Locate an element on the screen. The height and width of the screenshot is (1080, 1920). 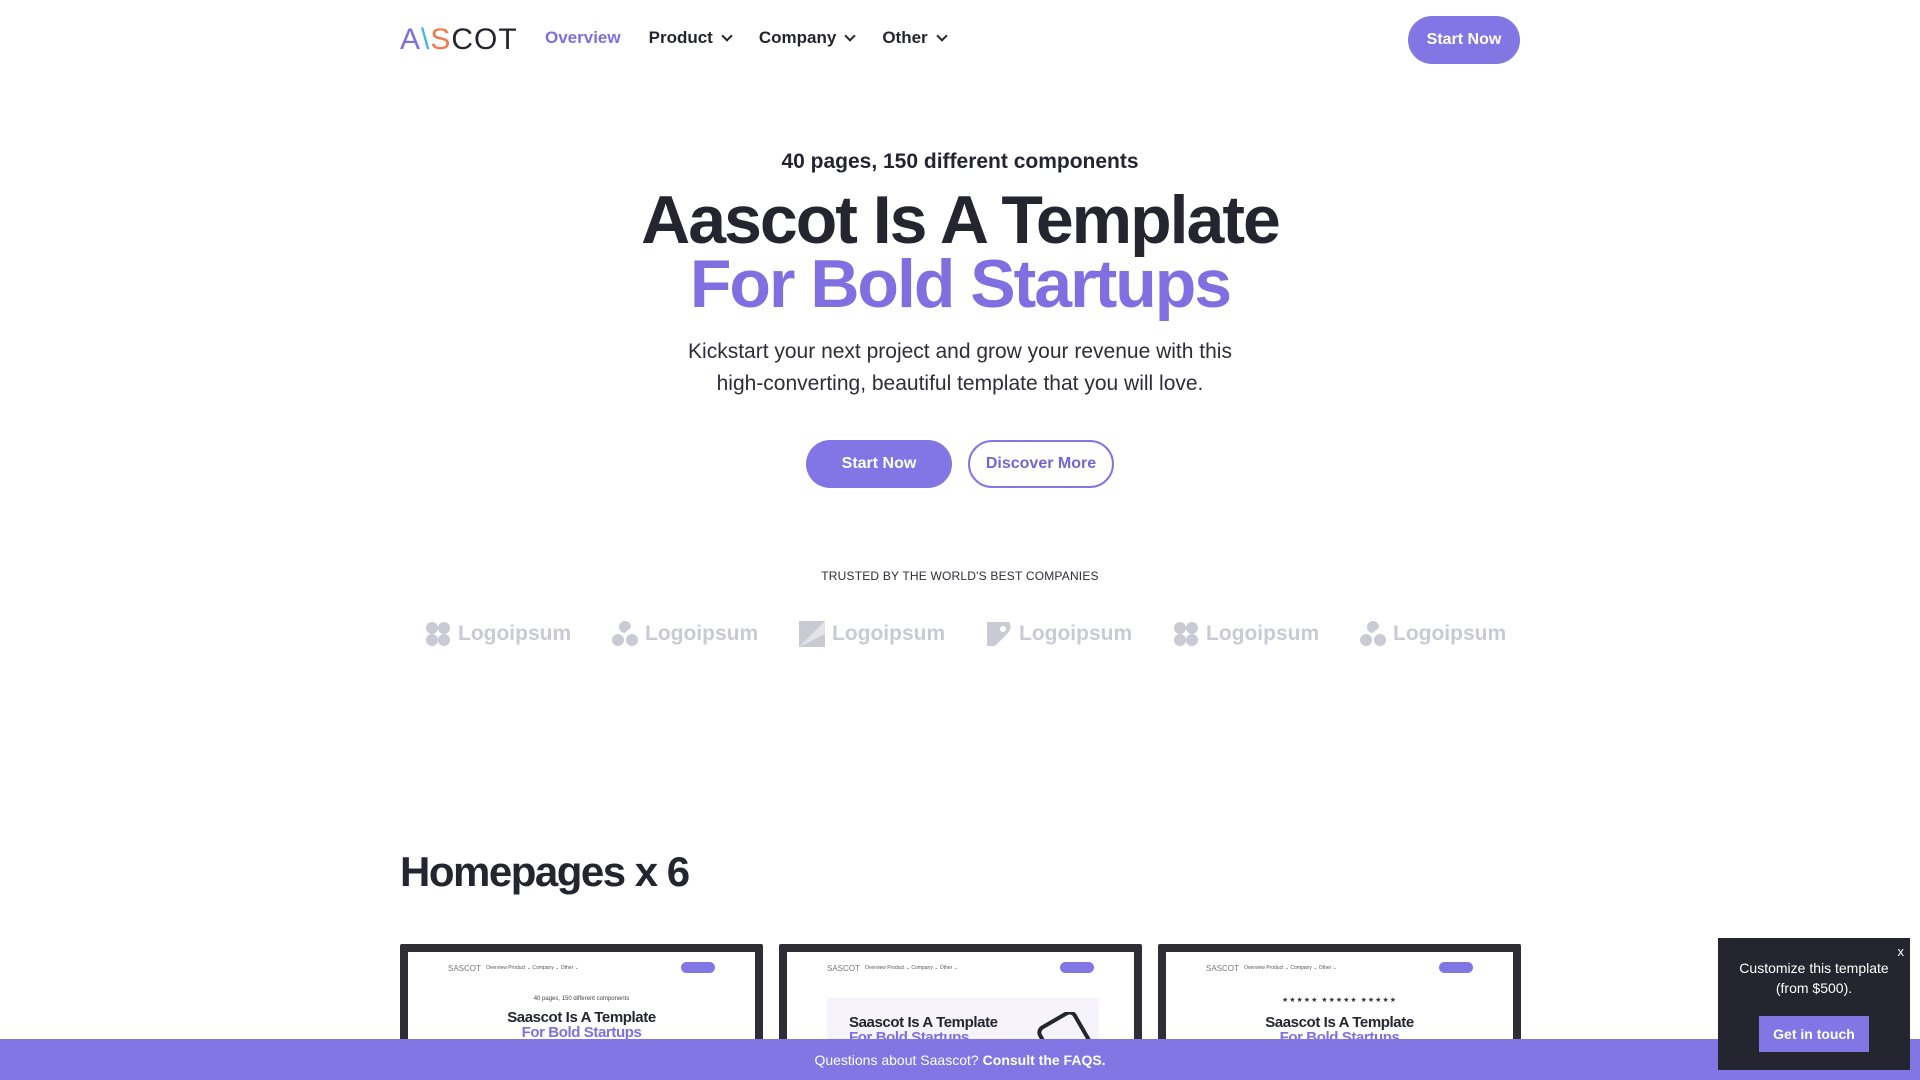
hero-start-now-button: Start Now is located at coordinates (879, 464).